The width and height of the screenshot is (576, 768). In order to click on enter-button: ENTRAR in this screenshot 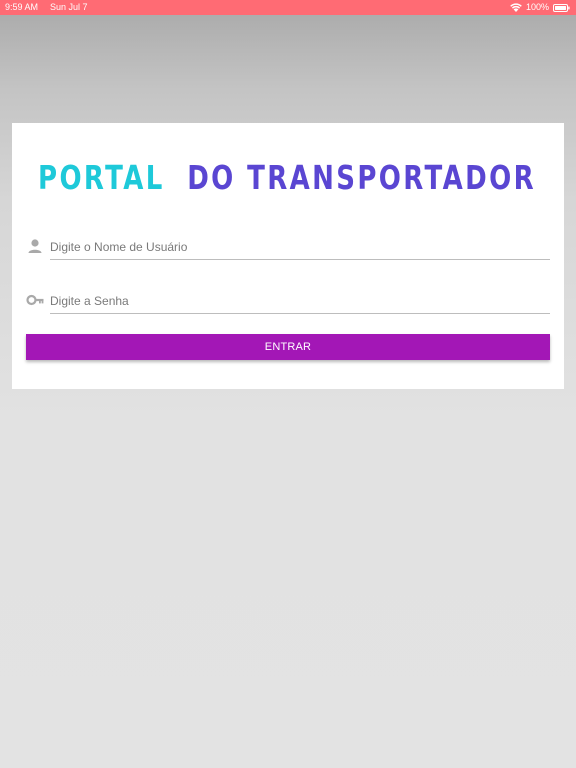, I will do `click(288, 347)`.